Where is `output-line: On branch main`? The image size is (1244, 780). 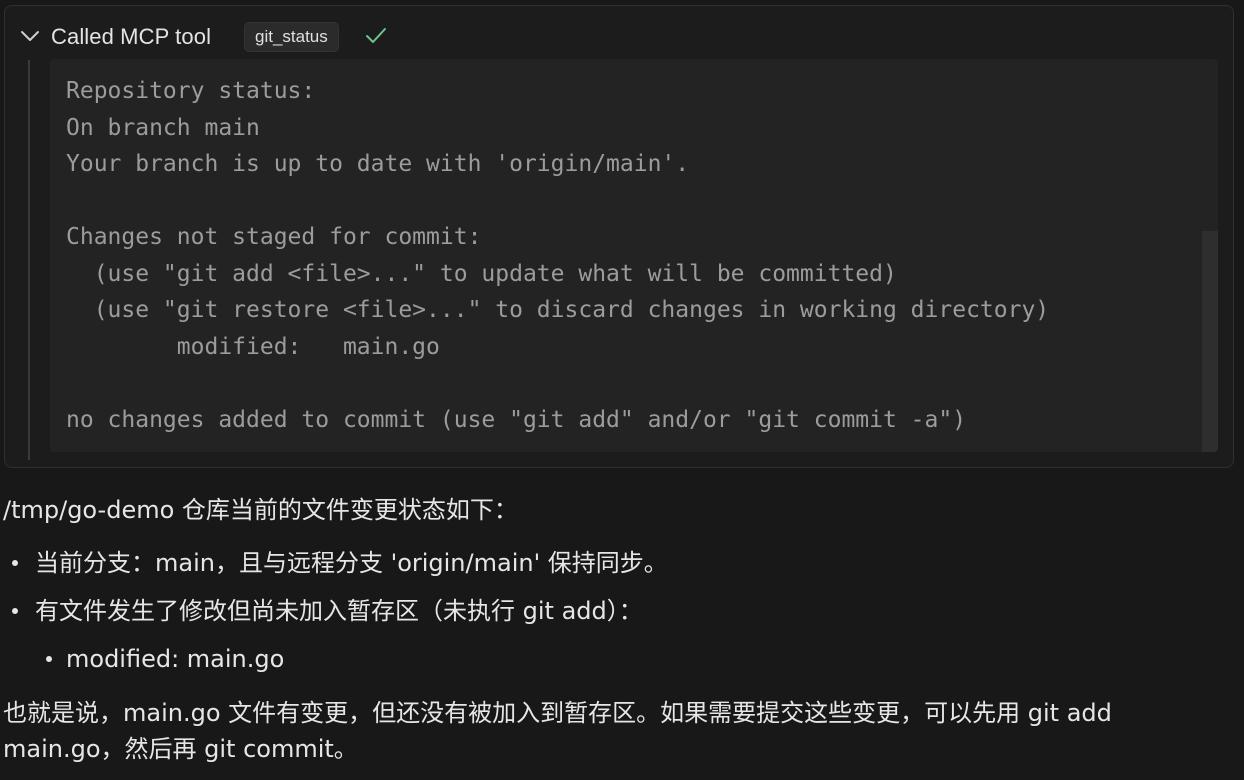 output-line: On branch main is located at coordinates (163, 127).